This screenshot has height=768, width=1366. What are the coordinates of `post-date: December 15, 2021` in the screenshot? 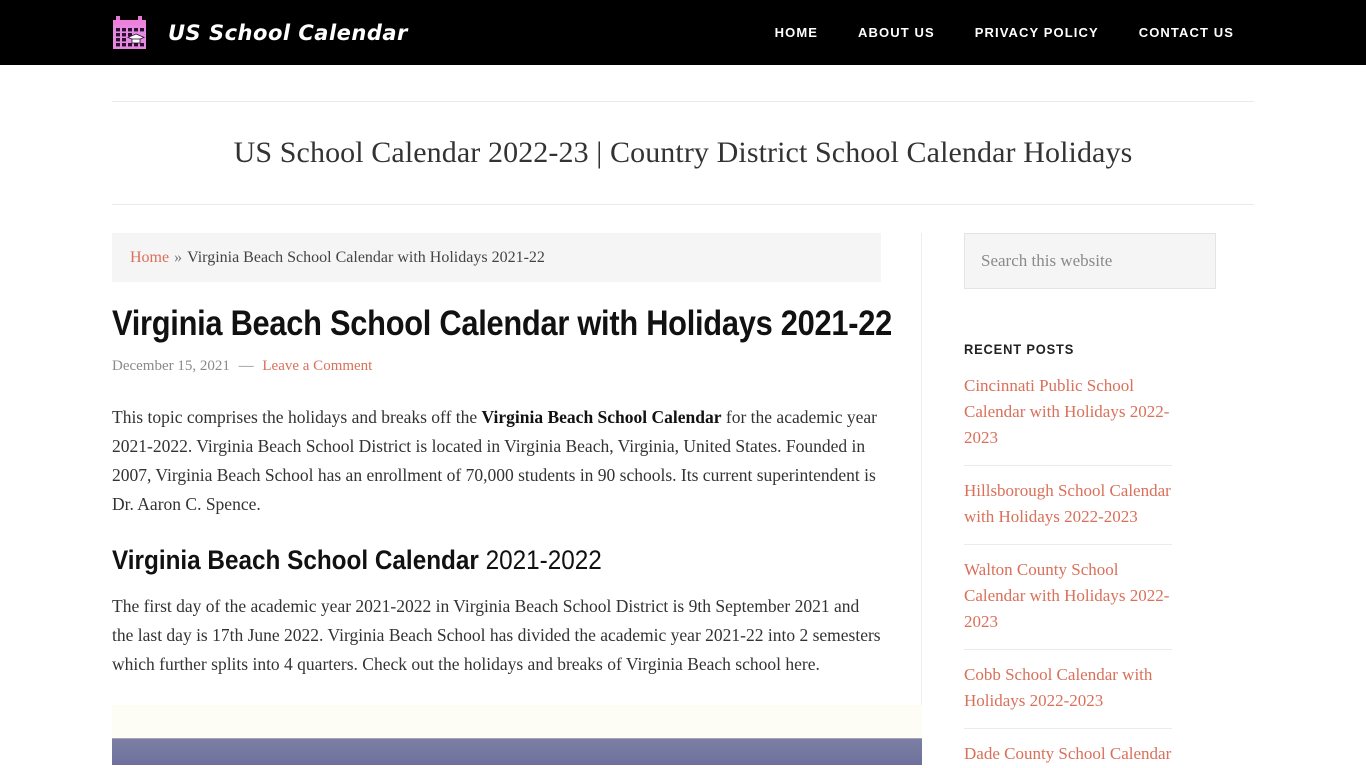 It's located at (171, 366).